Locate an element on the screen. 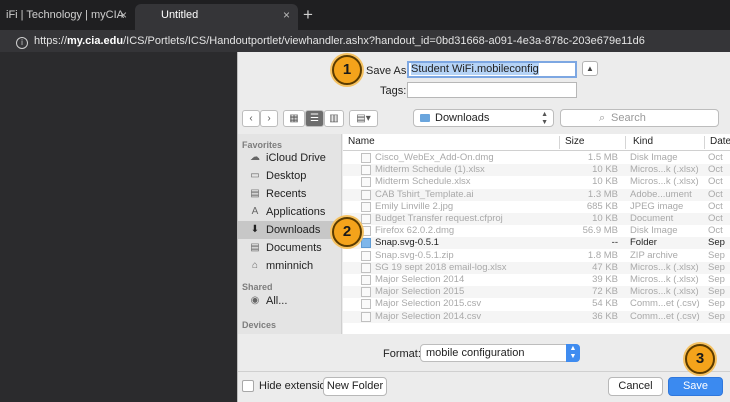 The width and height of the screenshot is (730, 402). desktop-icon: ▭ is located at coordinates (255, 175).